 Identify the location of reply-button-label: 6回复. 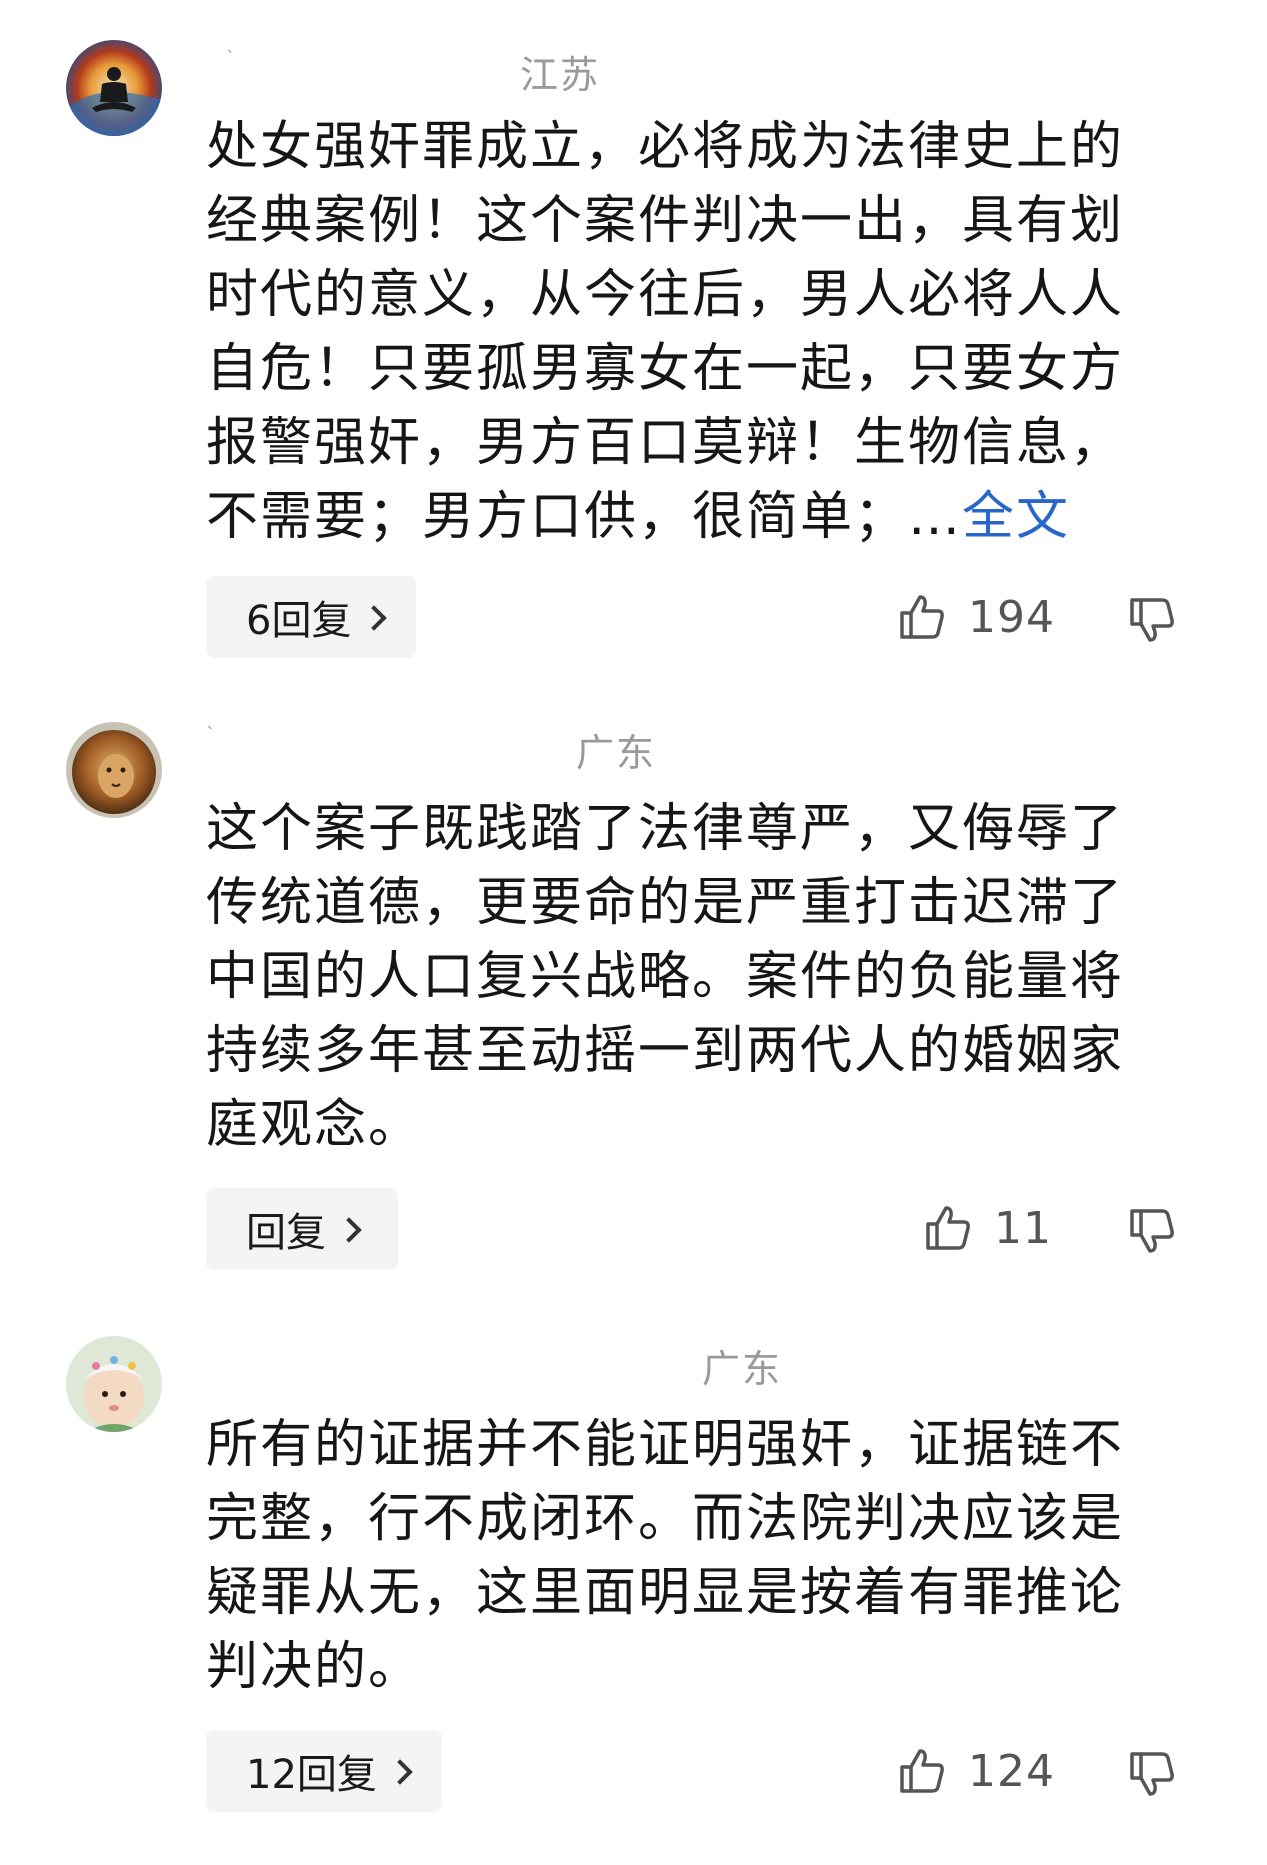
(299, 621).